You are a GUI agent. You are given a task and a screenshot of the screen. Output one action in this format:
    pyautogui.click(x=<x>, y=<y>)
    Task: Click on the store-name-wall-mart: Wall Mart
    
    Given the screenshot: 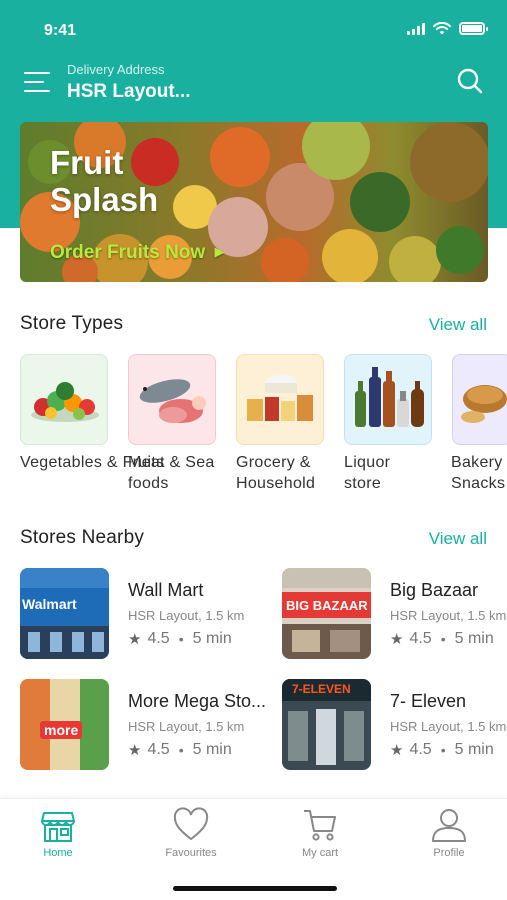 What is the action you would take?
    pyautogui.click(x=165, y=590)
    